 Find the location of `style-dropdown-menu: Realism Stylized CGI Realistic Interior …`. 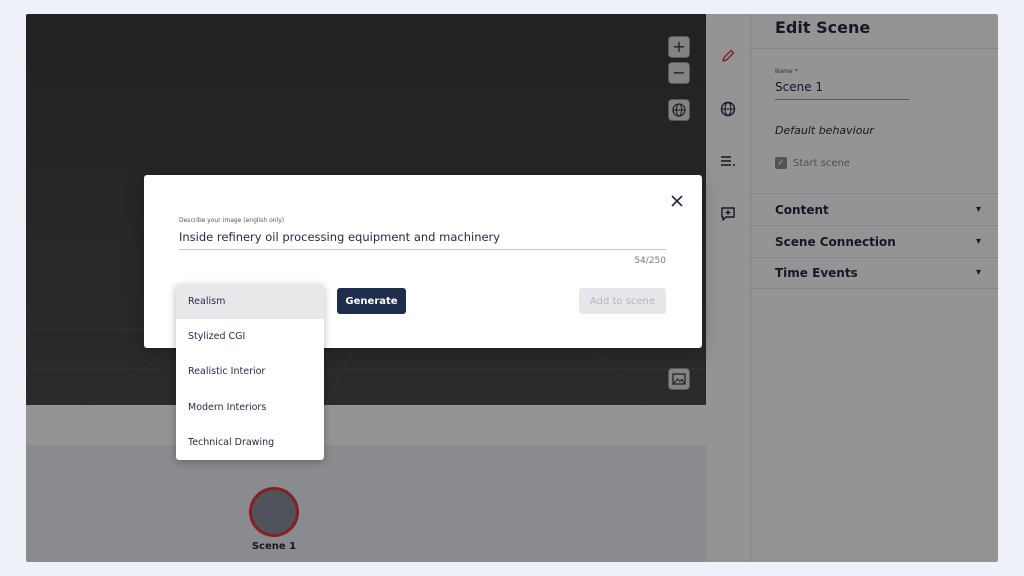

style-dropdown-menu: Realism Stylized CGI Realistic Interior … is located at coordinates (250, 372).